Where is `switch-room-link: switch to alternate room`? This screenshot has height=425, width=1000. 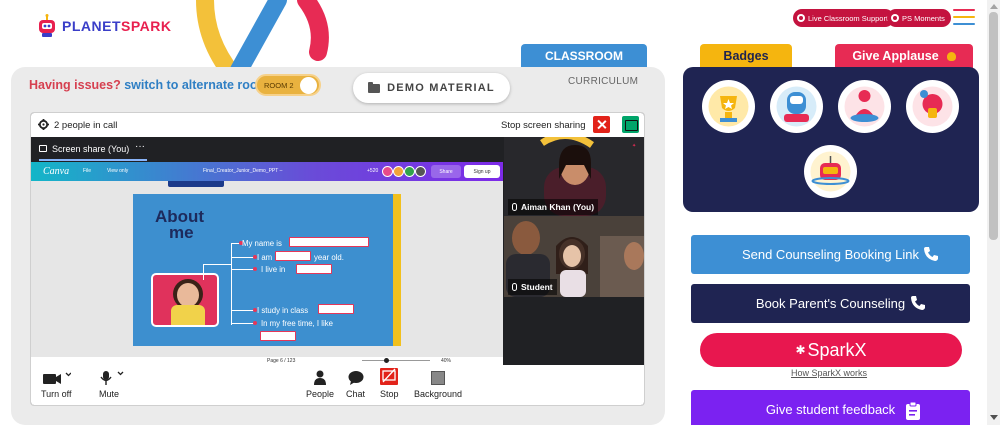 switch-room-link: switch to alternate room is located at coordinates (196, 85).